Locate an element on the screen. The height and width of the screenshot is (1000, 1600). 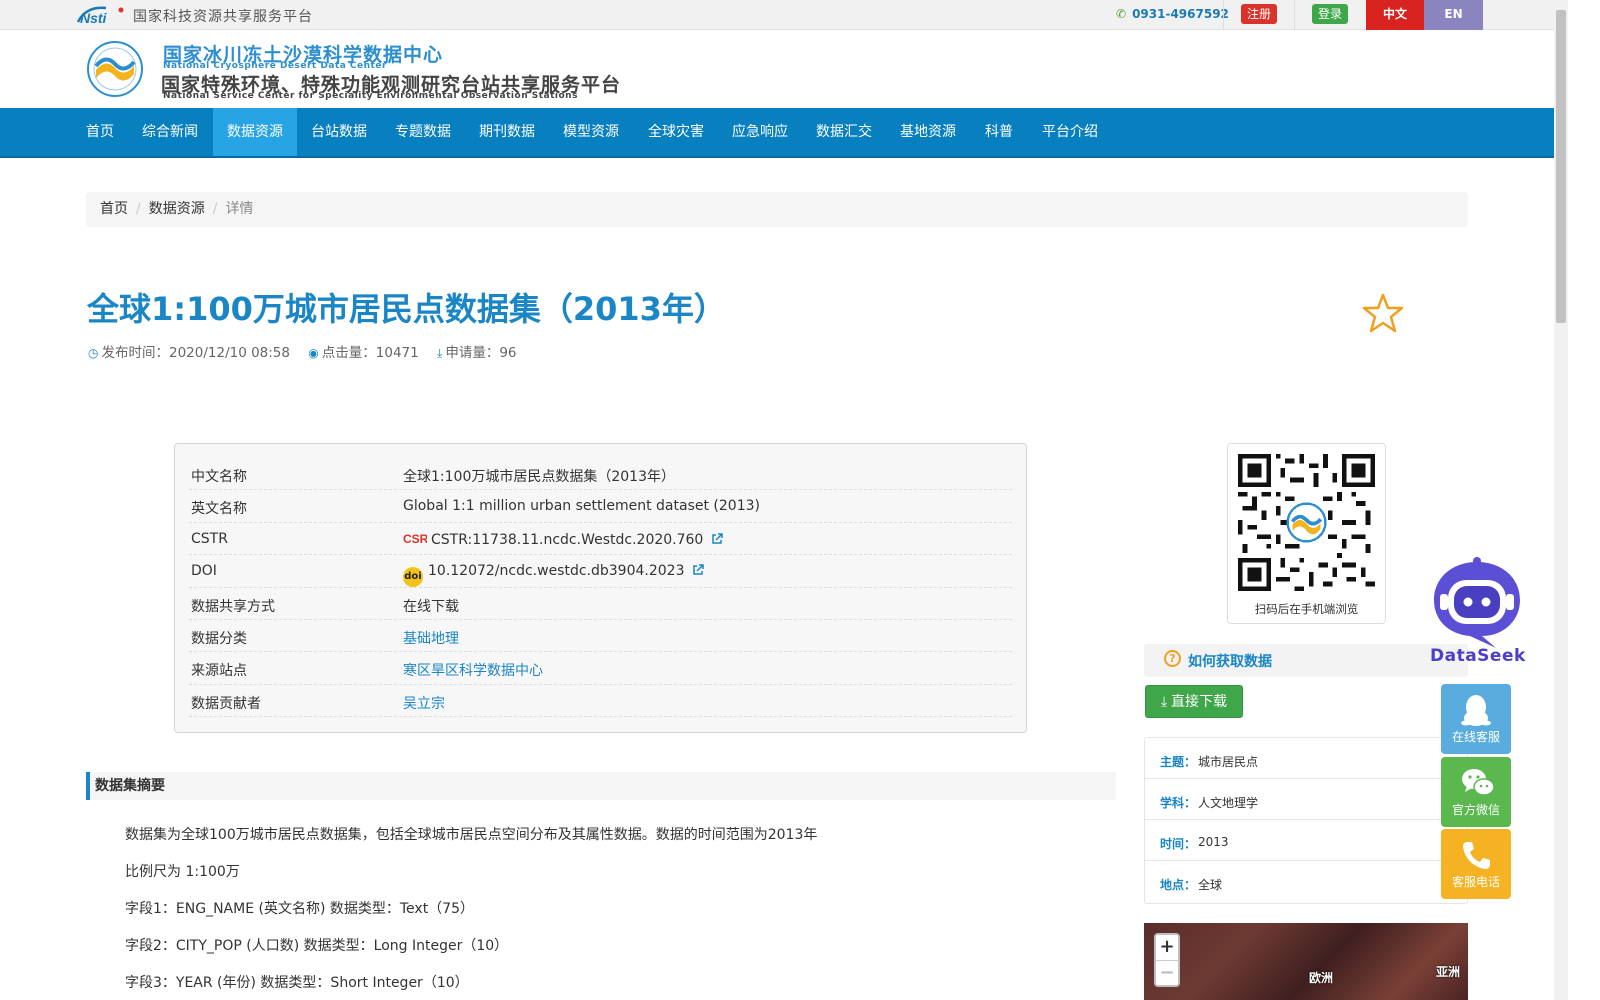
qr-caption: 扫码后在手机端浏览 is located at coordinates (1306, 609).